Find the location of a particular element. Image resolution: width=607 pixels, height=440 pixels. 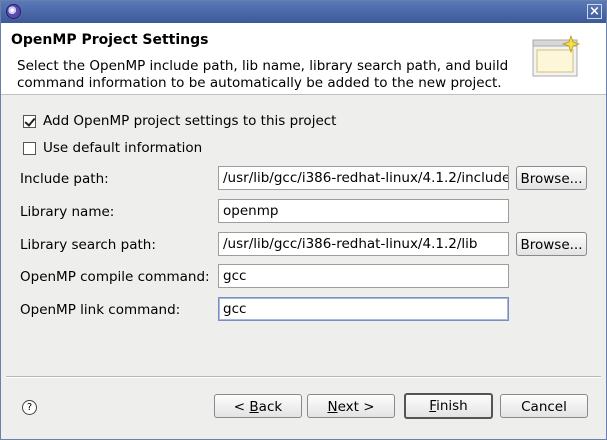

link-command-input is located at coordinates (363, 309).